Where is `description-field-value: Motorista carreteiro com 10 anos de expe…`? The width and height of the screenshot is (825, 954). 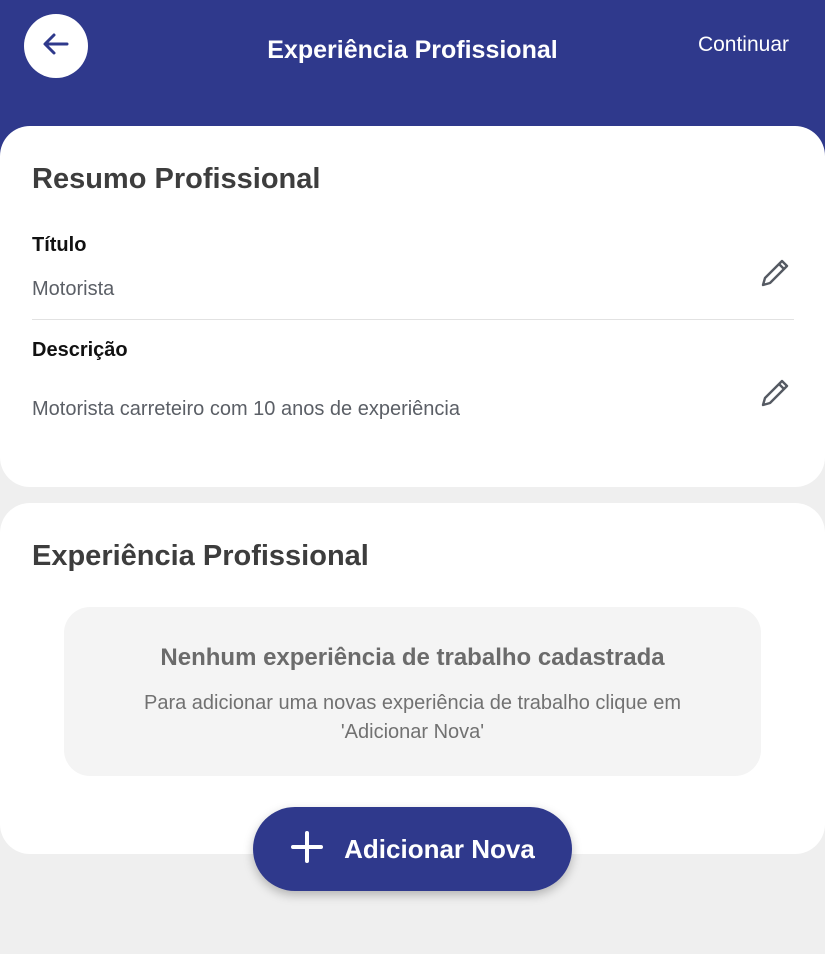 description-field-value: Motorista carreteiro com 10 anos de expe… is located at coordinates (246, 409).